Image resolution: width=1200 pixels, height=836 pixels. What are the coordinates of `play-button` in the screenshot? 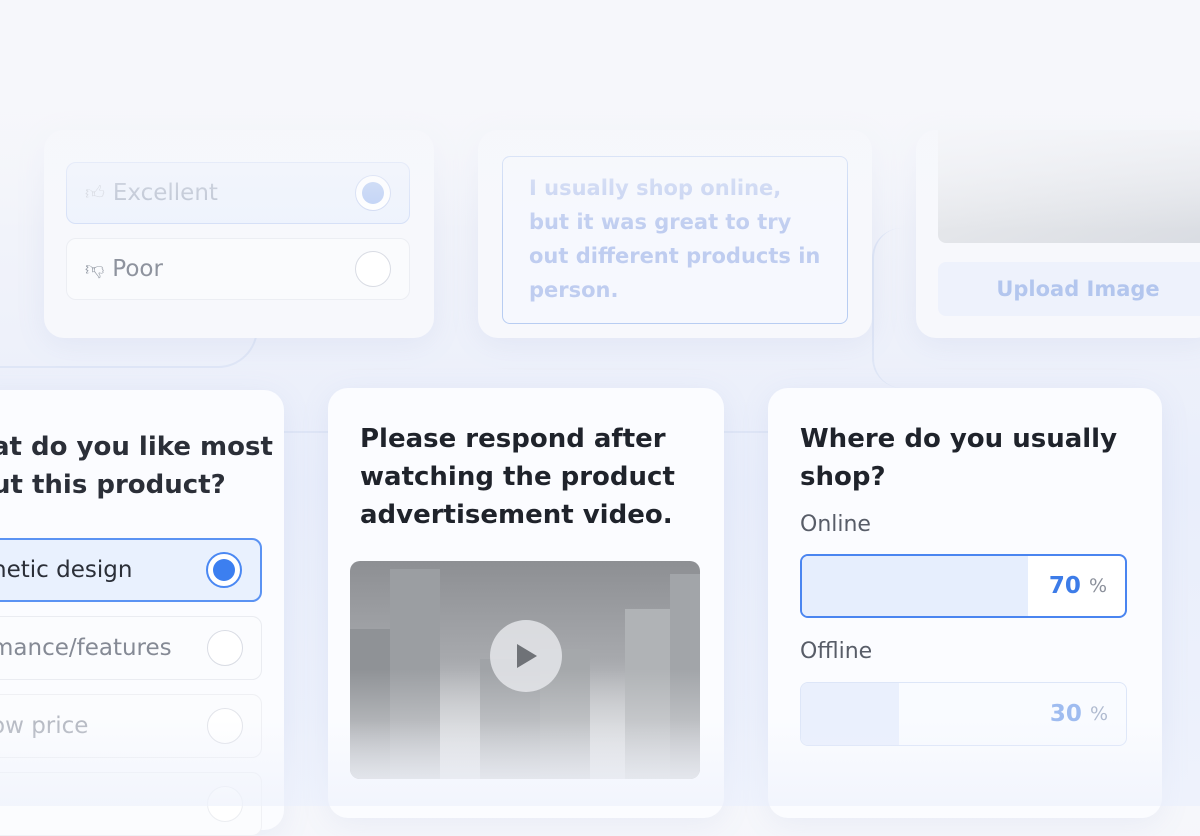 It's located at (526, 656).